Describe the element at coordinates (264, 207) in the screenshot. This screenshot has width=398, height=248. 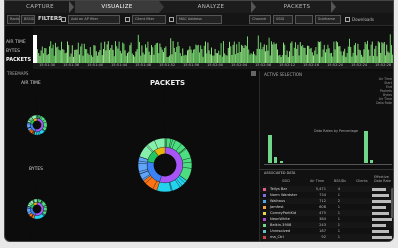
I see `color-swatch` at that location.